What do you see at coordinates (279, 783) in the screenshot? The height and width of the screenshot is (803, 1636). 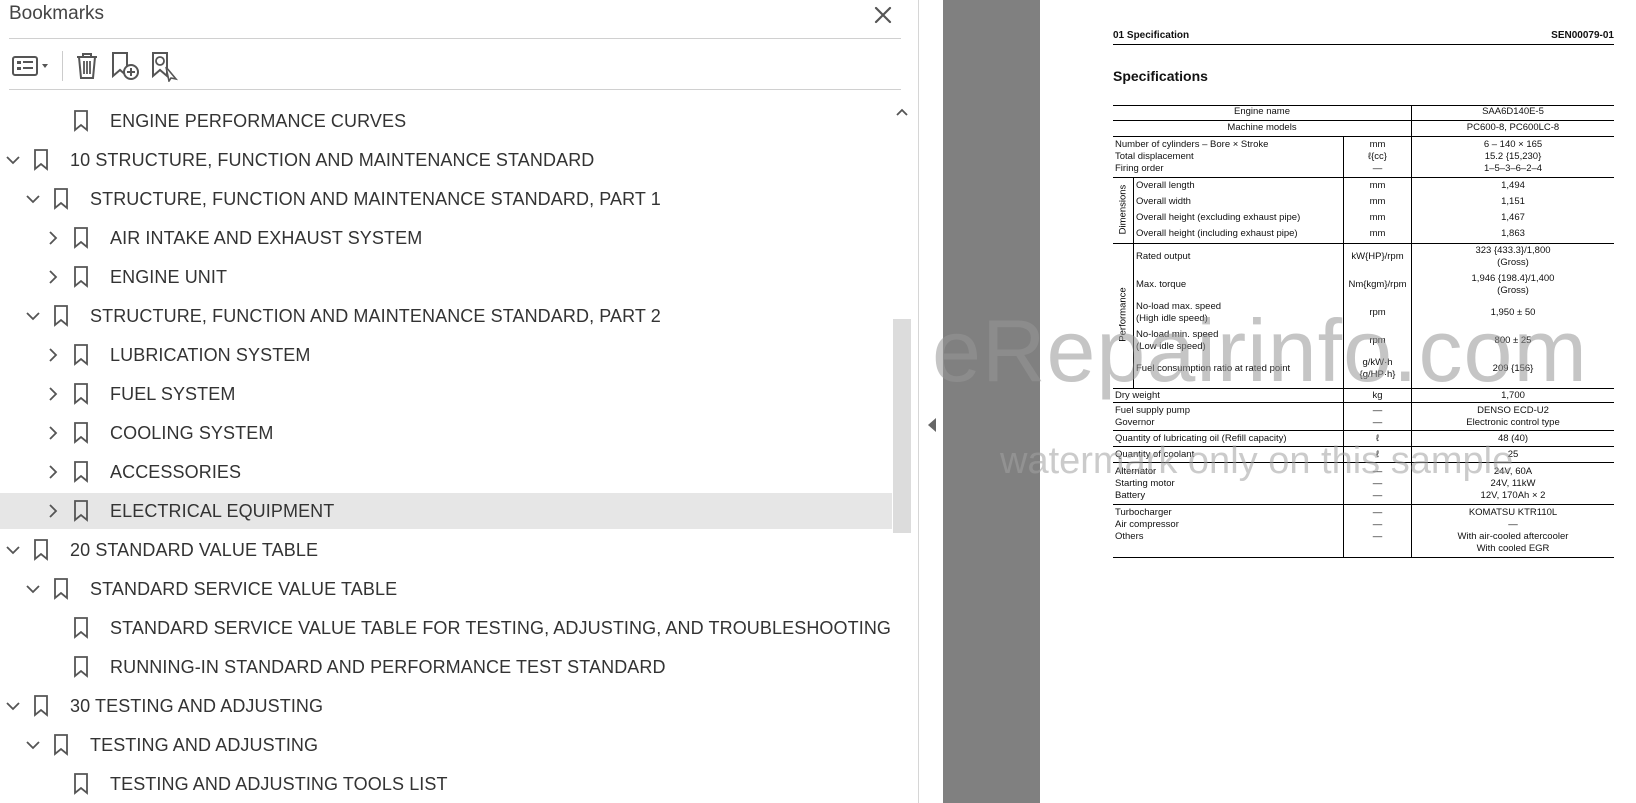 I see `bookmark-label: TESTING AND ADJUSTING TOOLS LIST` at bounding box center [279, 783].